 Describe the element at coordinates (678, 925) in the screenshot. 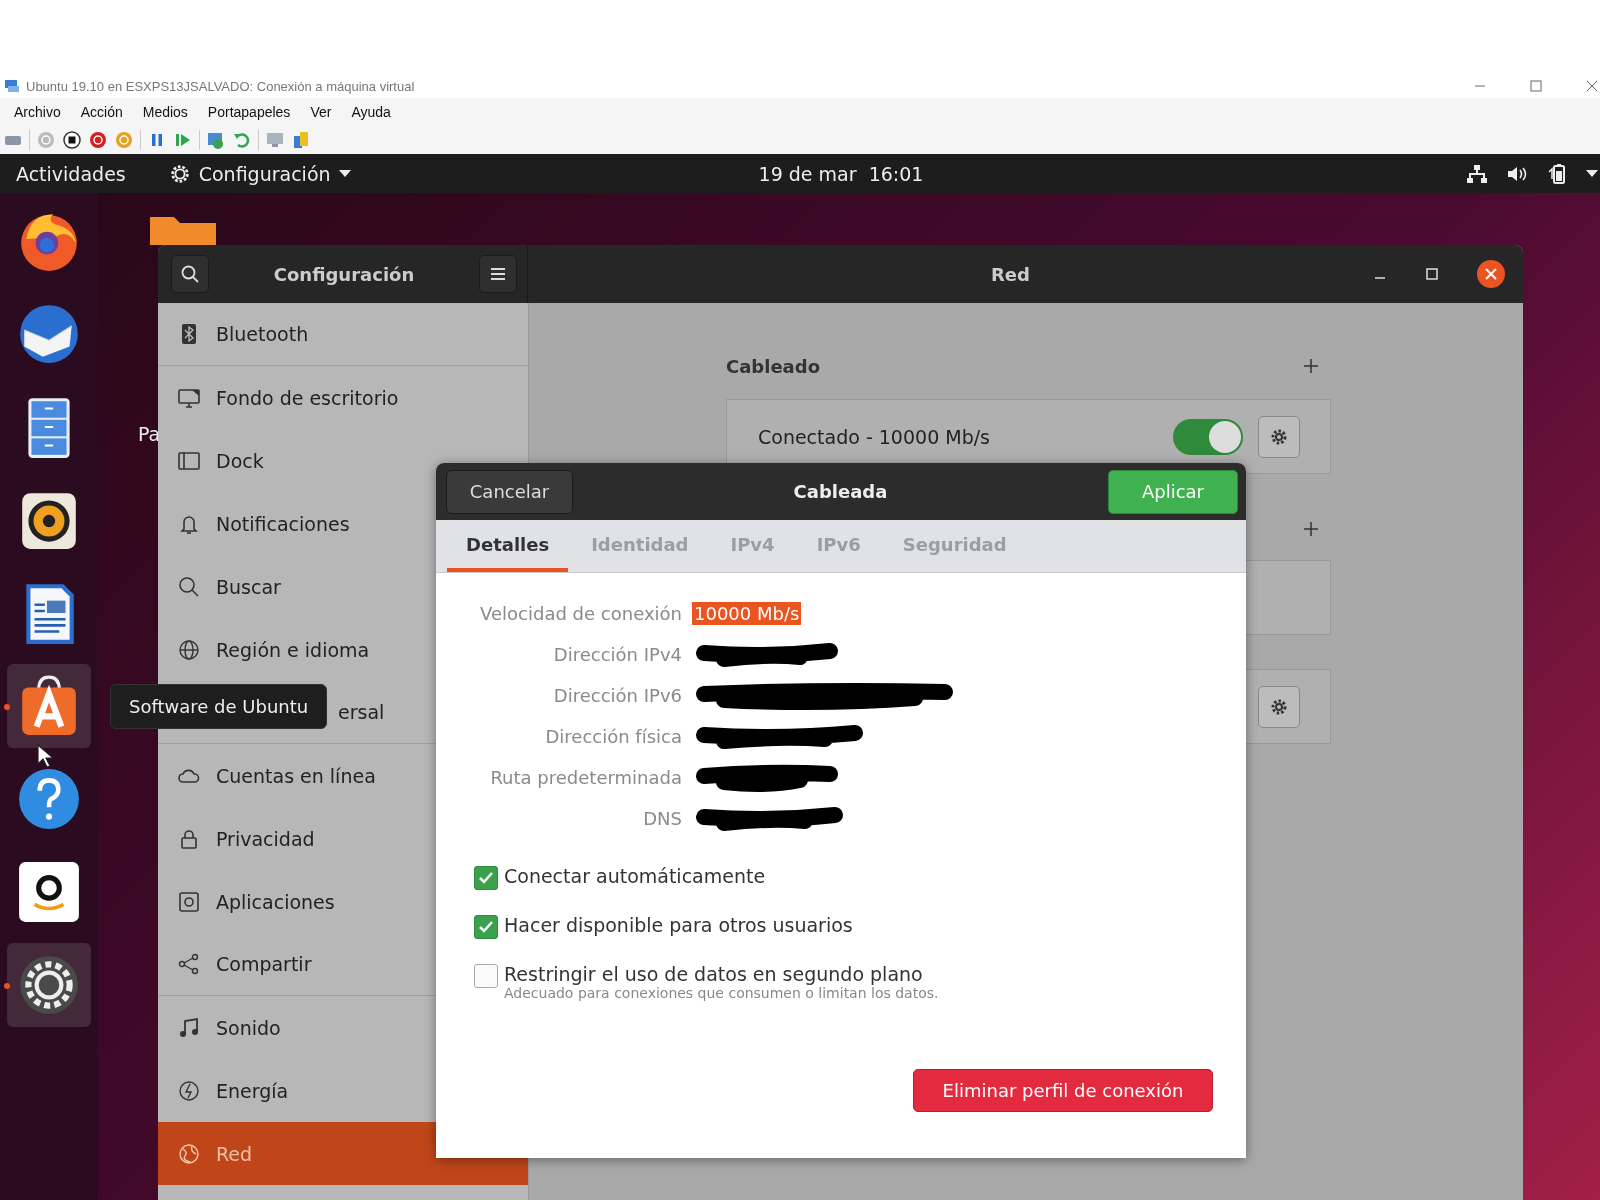

I see `checkbox-label: Hacer disponible para otros usuarios` at that location.